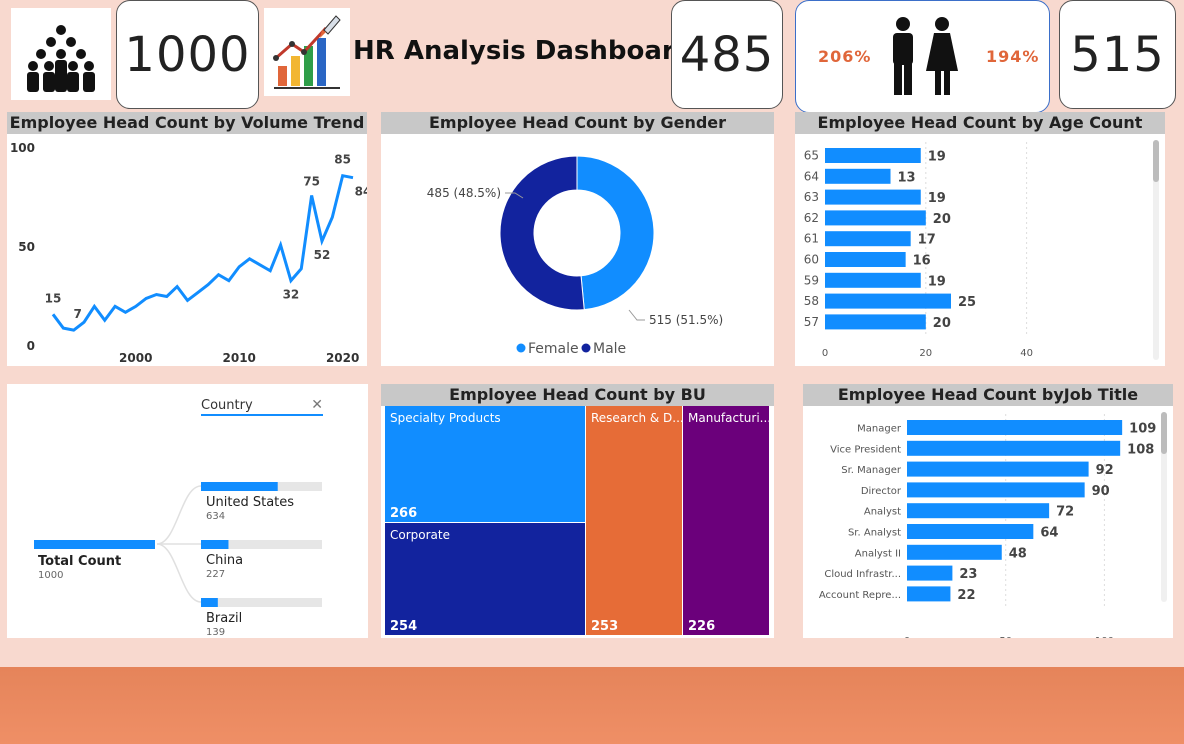 Image resolution: width=1184 pixels, height=744 pixels. What do you see at coordinates (727, 54) in the screenshot?
I see `female-count-kpi: 485` at bounding box center [727, 54].